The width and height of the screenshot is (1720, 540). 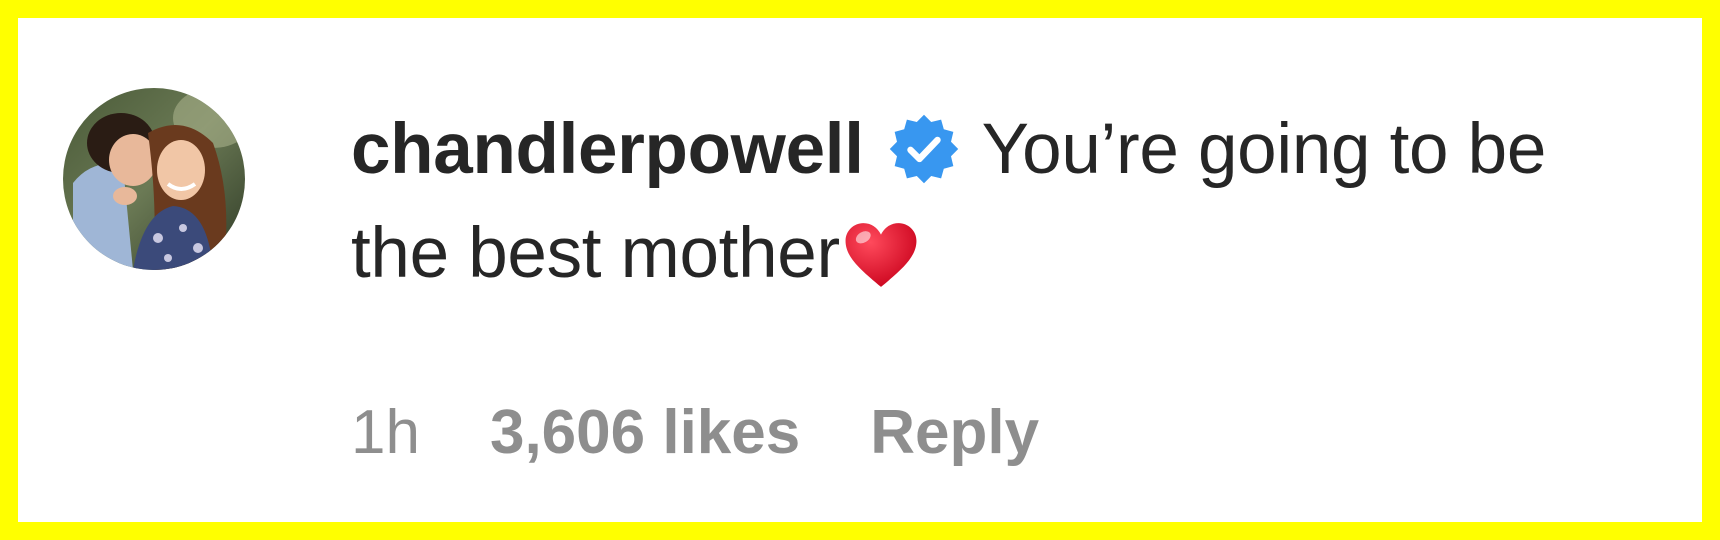 What do you see at coordinates (954, 432) in the screenshot?
I see `reply-button: Reply` at bounding box center [954, 432].